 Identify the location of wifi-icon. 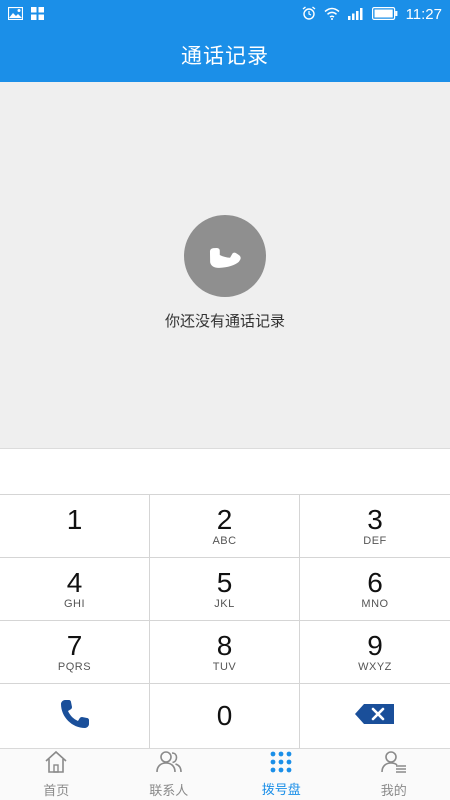
(332, 14).